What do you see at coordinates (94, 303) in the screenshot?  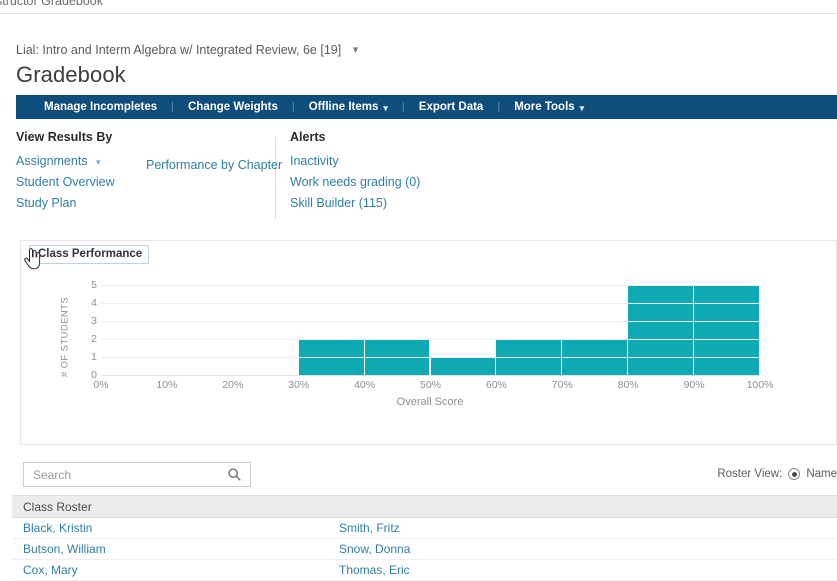 I see `chart-y-tick: 4` at bounding box center [94, 303].